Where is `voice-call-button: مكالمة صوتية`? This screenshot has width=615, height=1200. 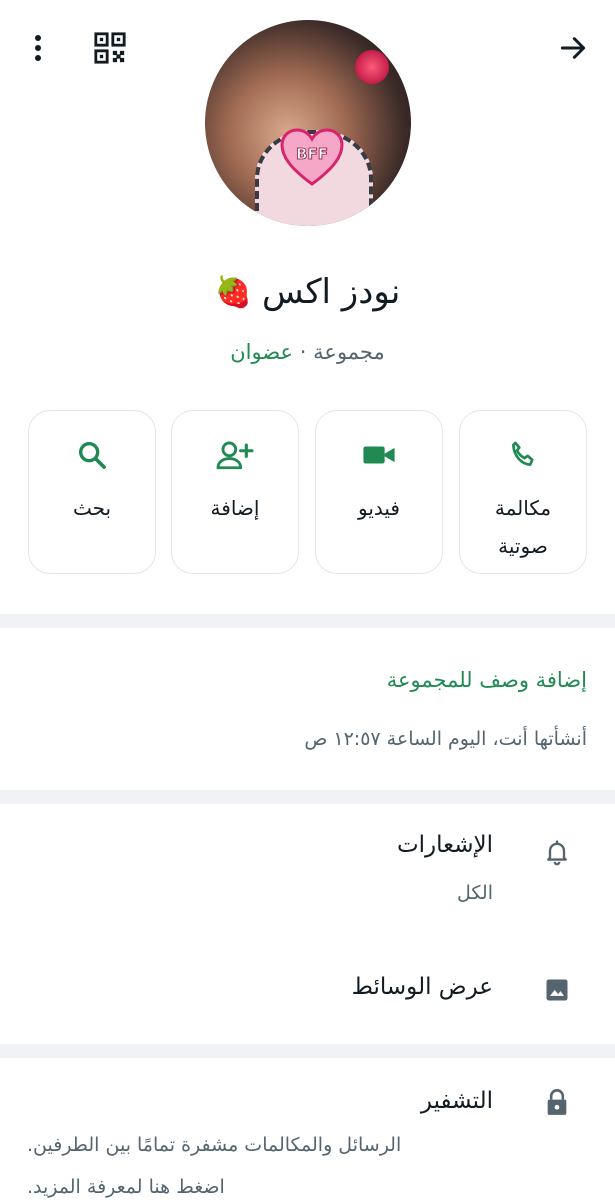
voice-call-button: مكالمة صوتية is located at coordinates (523, 492).